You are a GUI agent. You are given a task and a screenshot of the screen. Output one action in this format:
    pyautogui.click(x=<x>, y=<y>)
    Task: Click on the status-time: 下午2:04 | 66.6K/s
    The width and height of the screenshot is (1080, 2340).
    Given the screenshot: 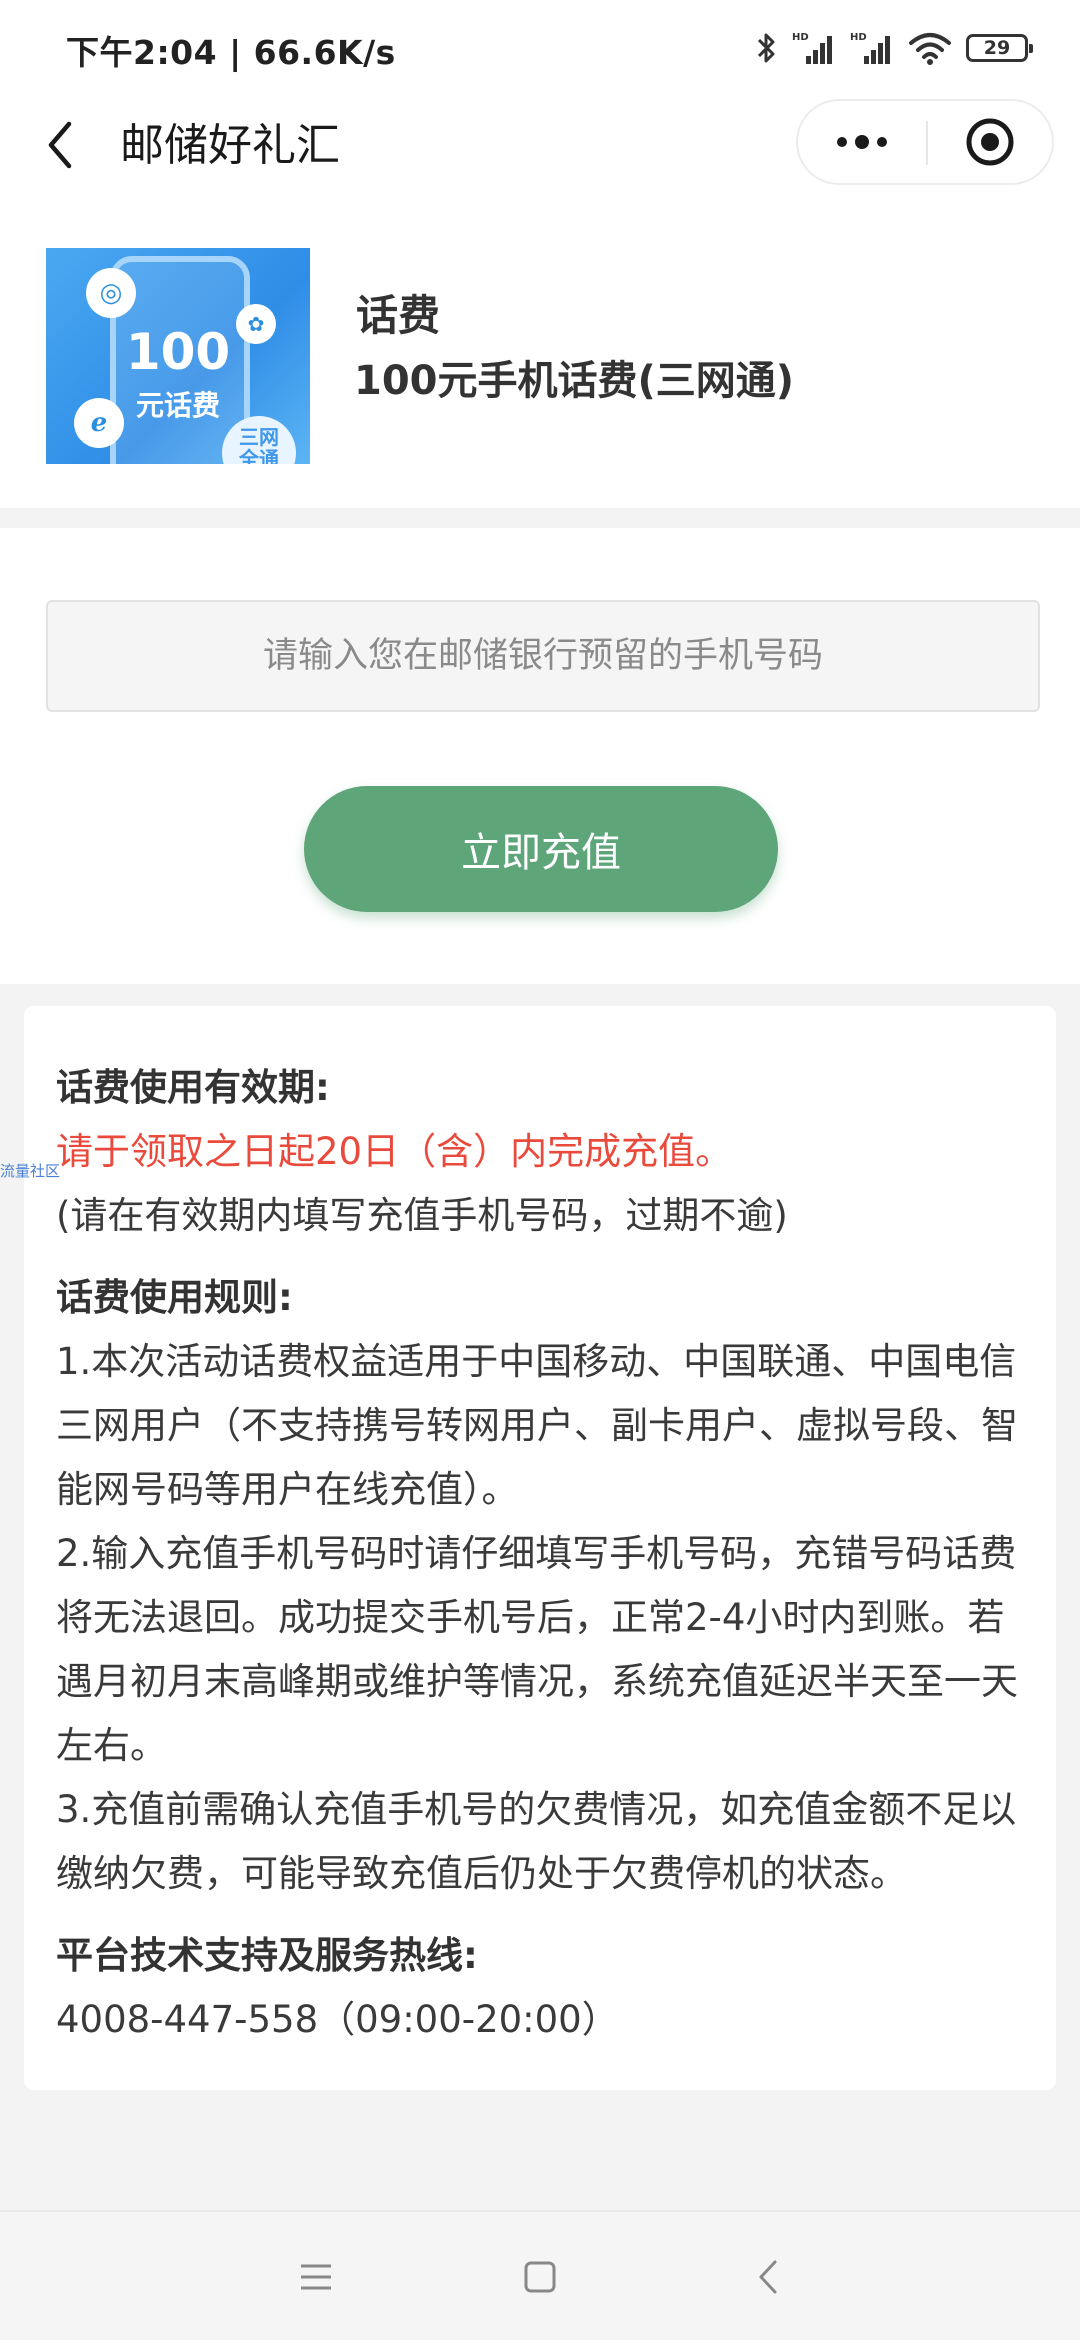 What is the action you would take?
    pyautogui.click(x=231, y=52)
    